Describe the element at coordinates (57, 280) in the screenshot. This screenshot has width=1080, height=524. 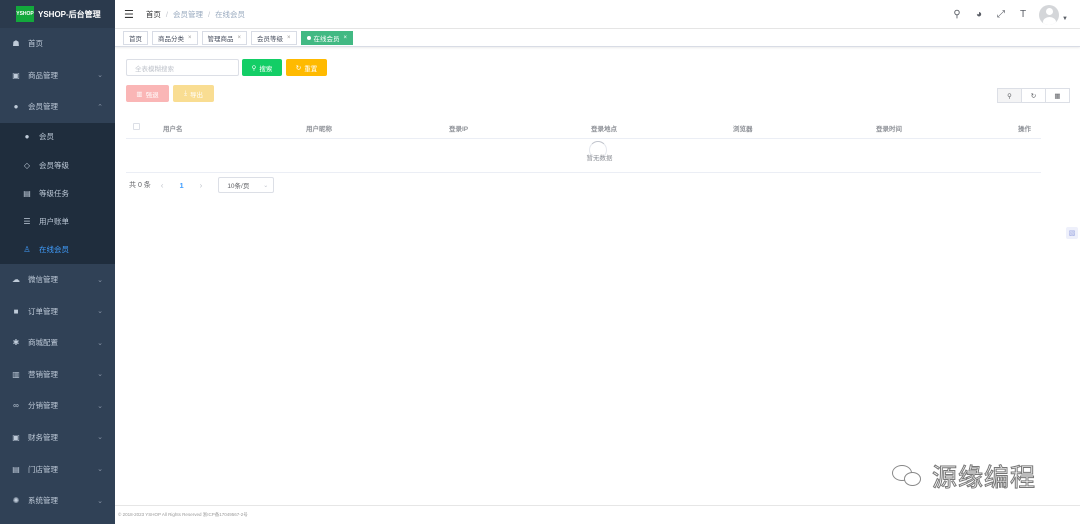
I see `sidebar-item-wechat: ☁ 微信管理 ⌄` at that location.